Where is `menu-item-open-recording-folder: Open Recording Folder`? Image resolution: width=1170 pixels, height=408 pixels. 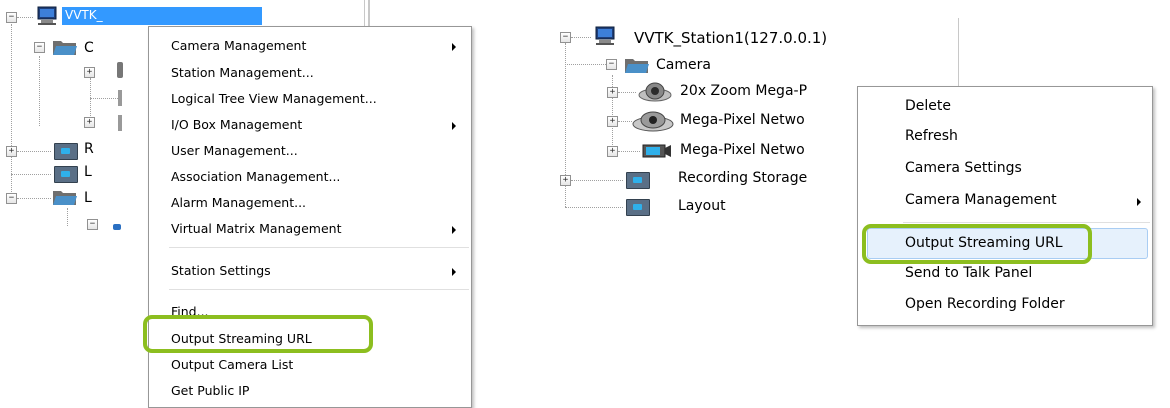 menu-item-open-recording-folder: Open Recording Folder is located at coordinates (1005, 305).